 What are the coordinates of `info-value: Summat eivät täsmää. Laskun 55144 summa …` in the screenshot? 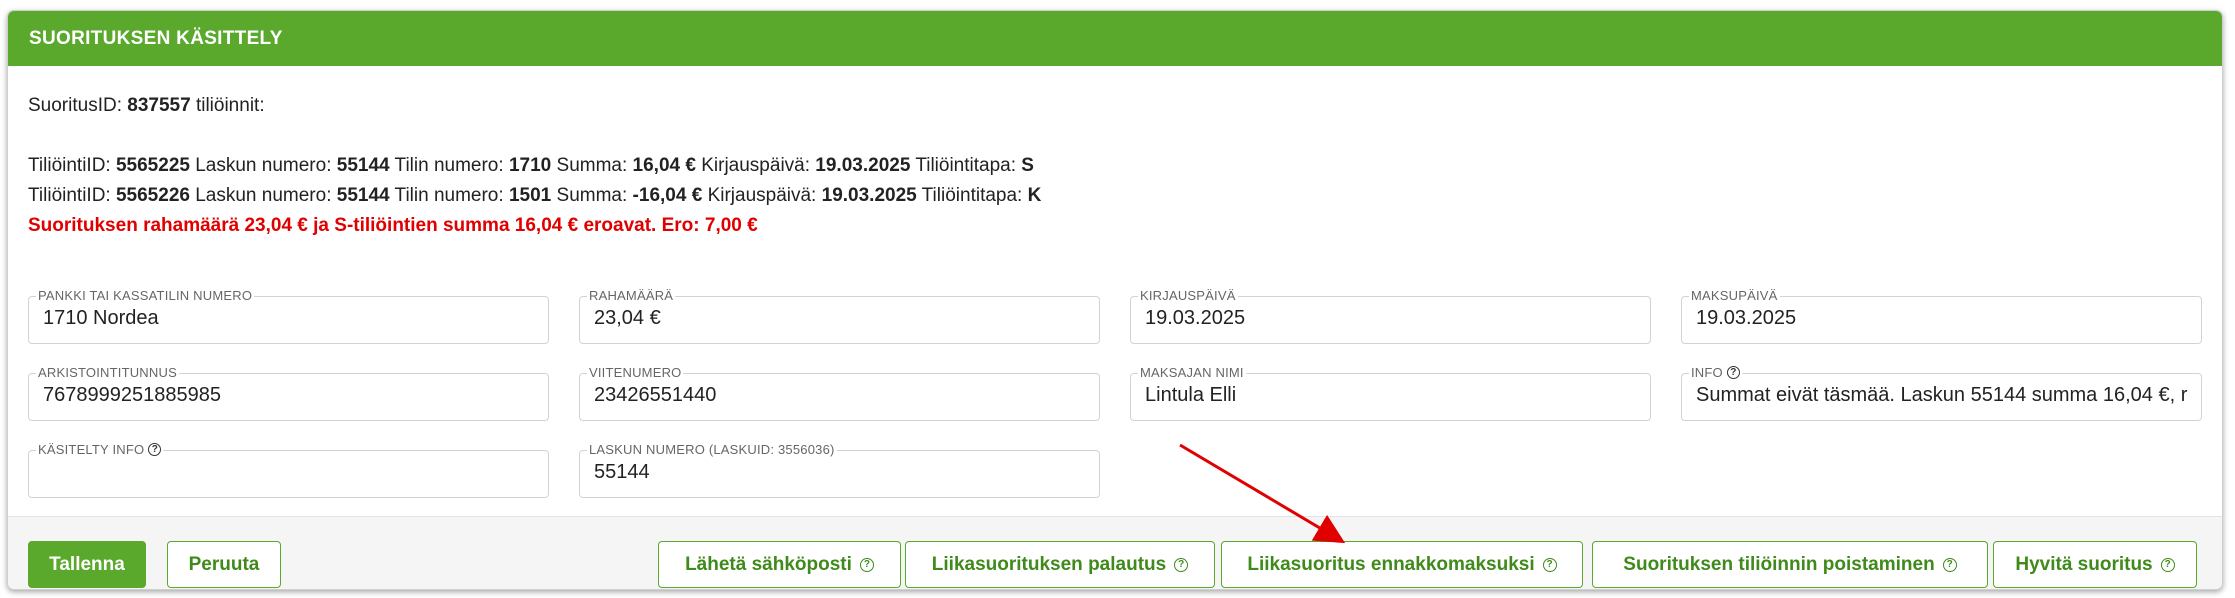 It's located at (1945, 395).